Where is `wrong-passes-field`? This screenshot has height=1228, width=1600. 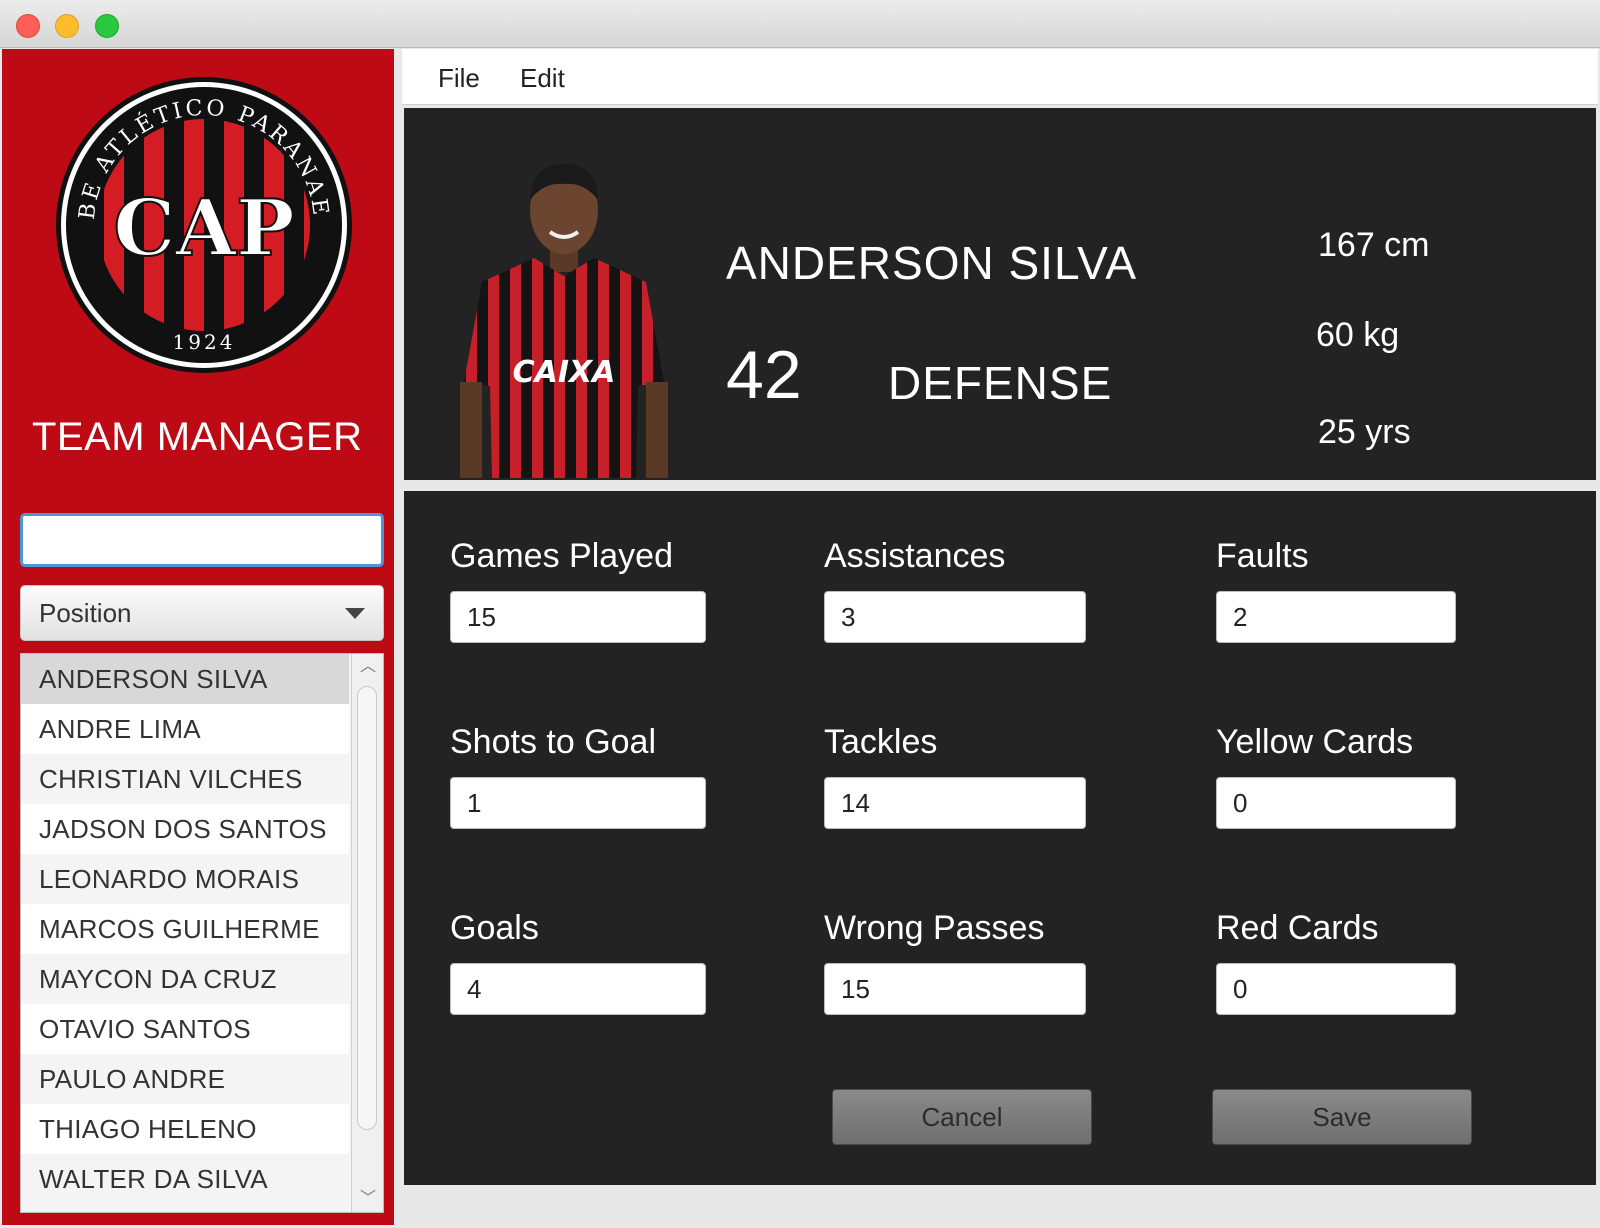
wrong-passes-field is located at coordinates (955, 989).